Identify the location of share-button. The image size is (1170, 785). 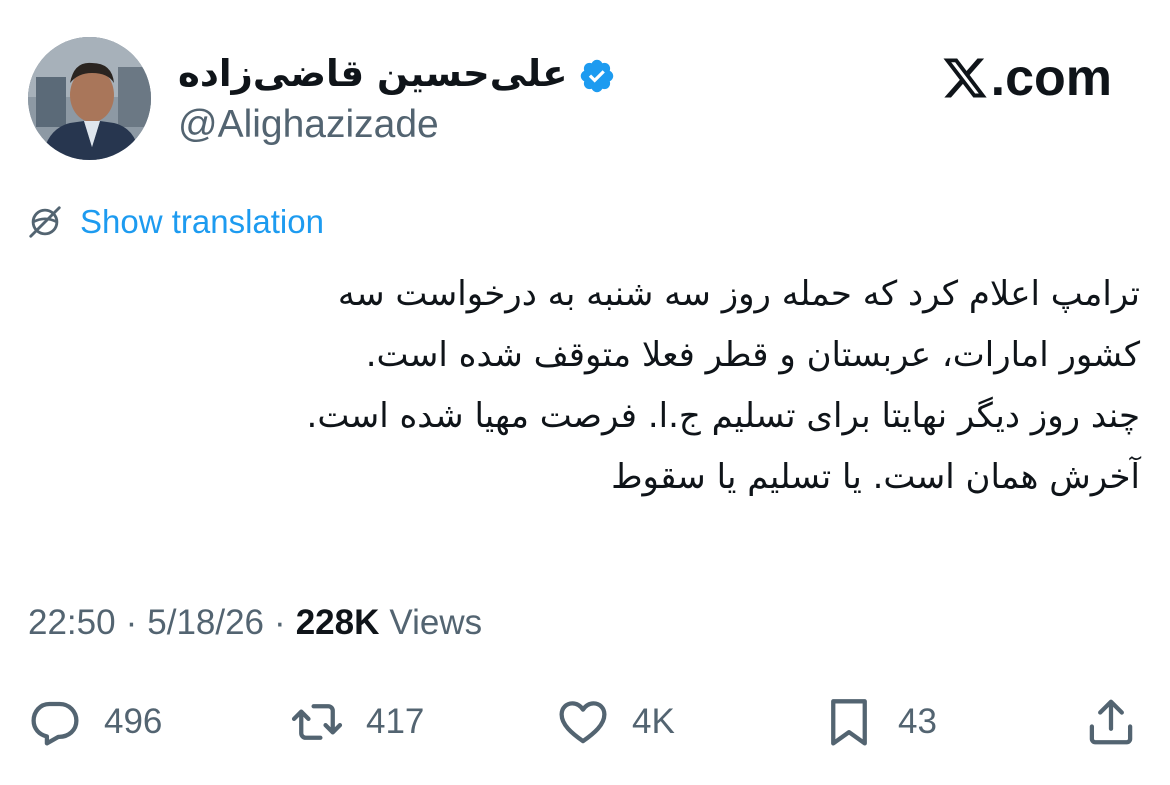
(1111, 722).